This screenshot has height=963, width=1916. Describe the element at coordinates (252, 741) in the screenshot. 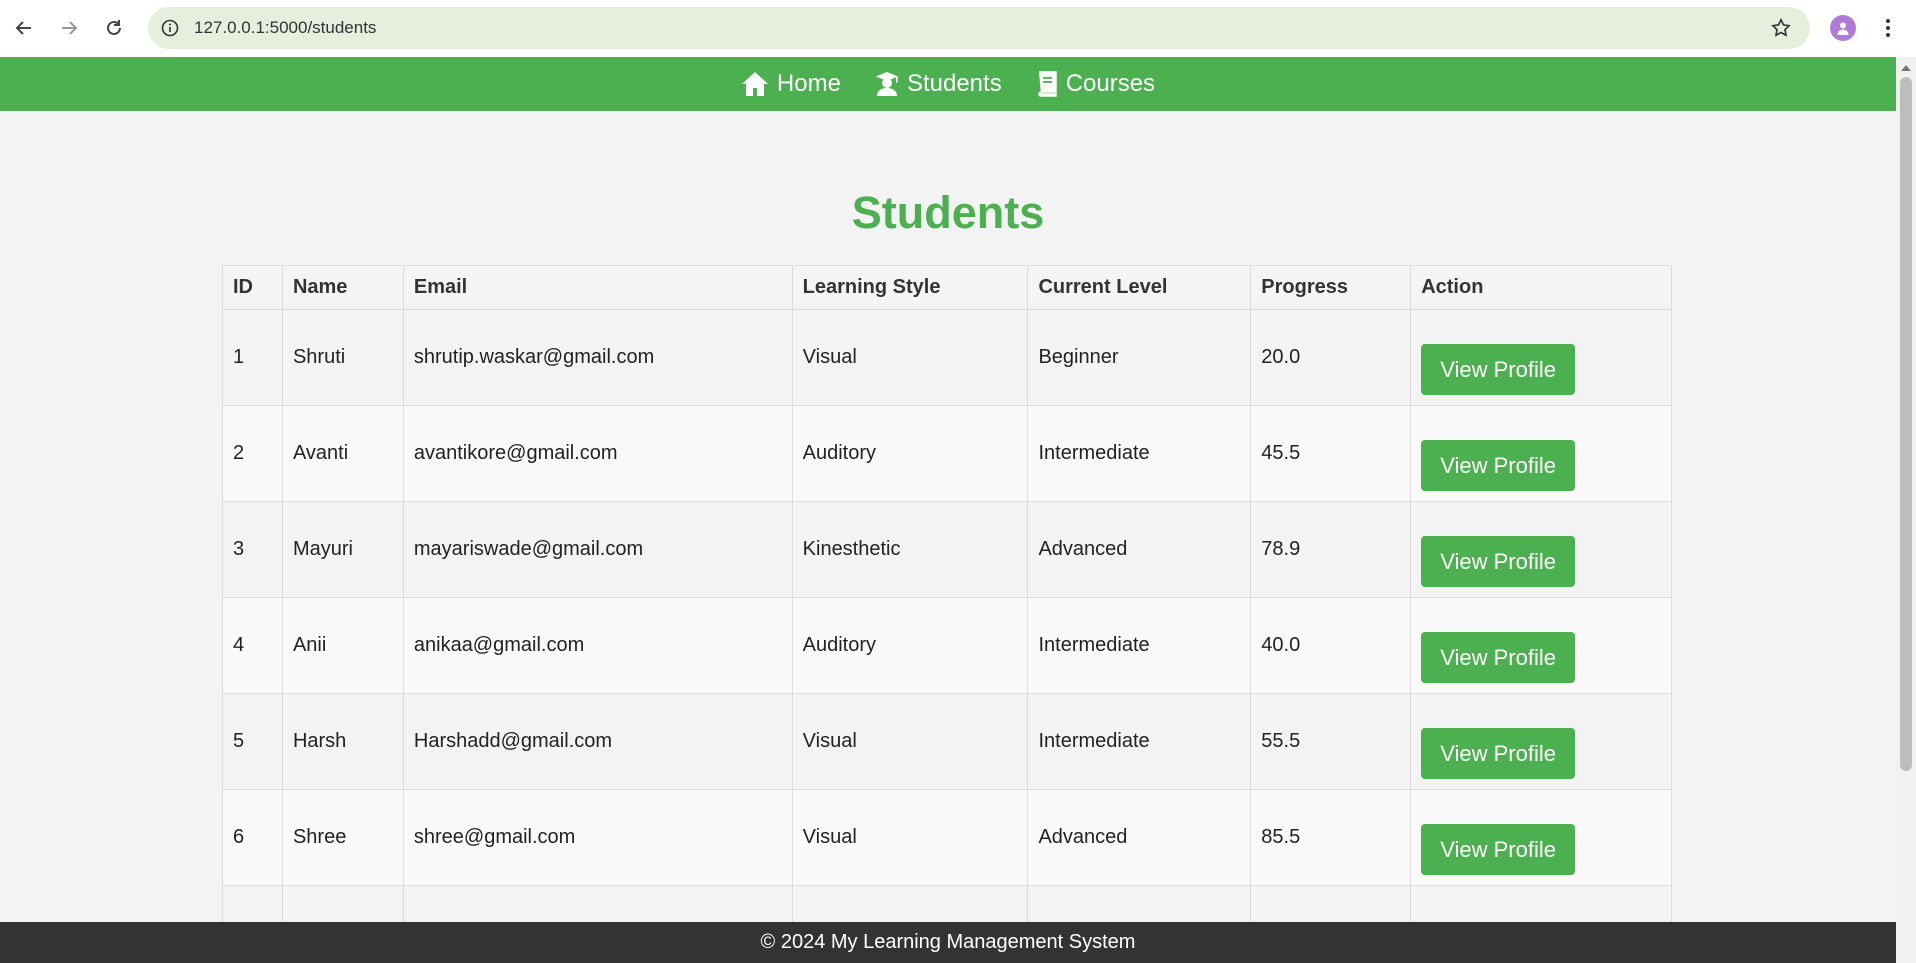

I see `student-id: 5` at that location.